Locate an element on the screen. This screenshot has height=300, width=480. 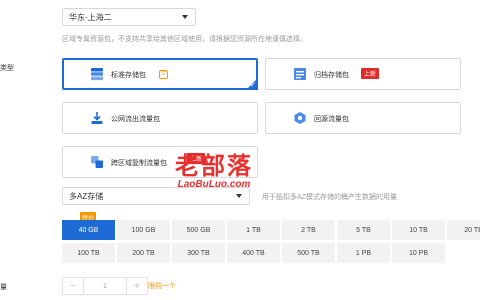
region-hint: 区域专属资源包，不支持共享给其他区域使用，请根据您资源所在地谨慎选择。 is located at coordinates (184, 39).